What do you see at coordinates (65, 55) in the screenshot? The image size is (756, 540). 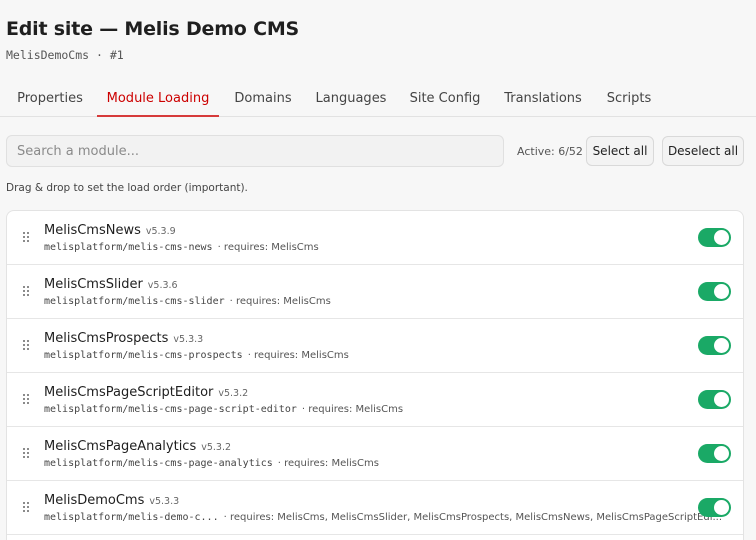 I see `page-subtitle: MelisDemoCms · #1` at bounding box center [65, 55].